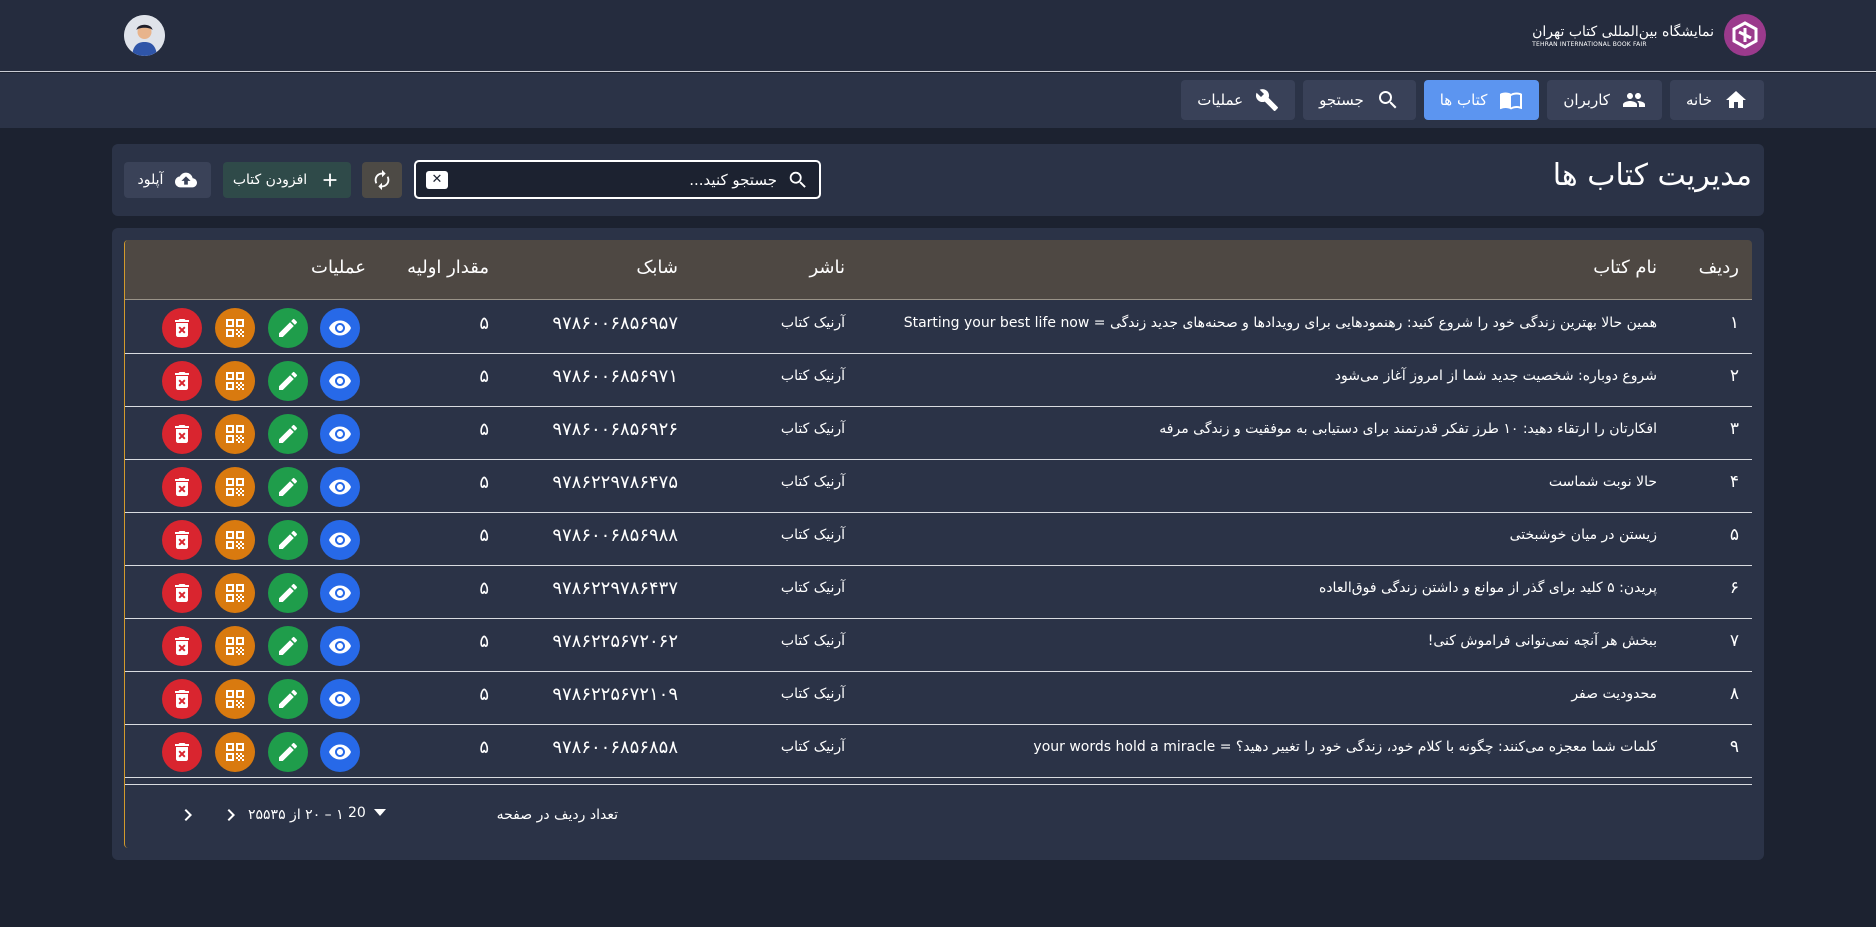 Image resolution: width=1876 pixels, height=927 pixels. What do you see at coordinates (797, 179) in the screenshot?
I see `search-icon` at bounding box center [797, 179].